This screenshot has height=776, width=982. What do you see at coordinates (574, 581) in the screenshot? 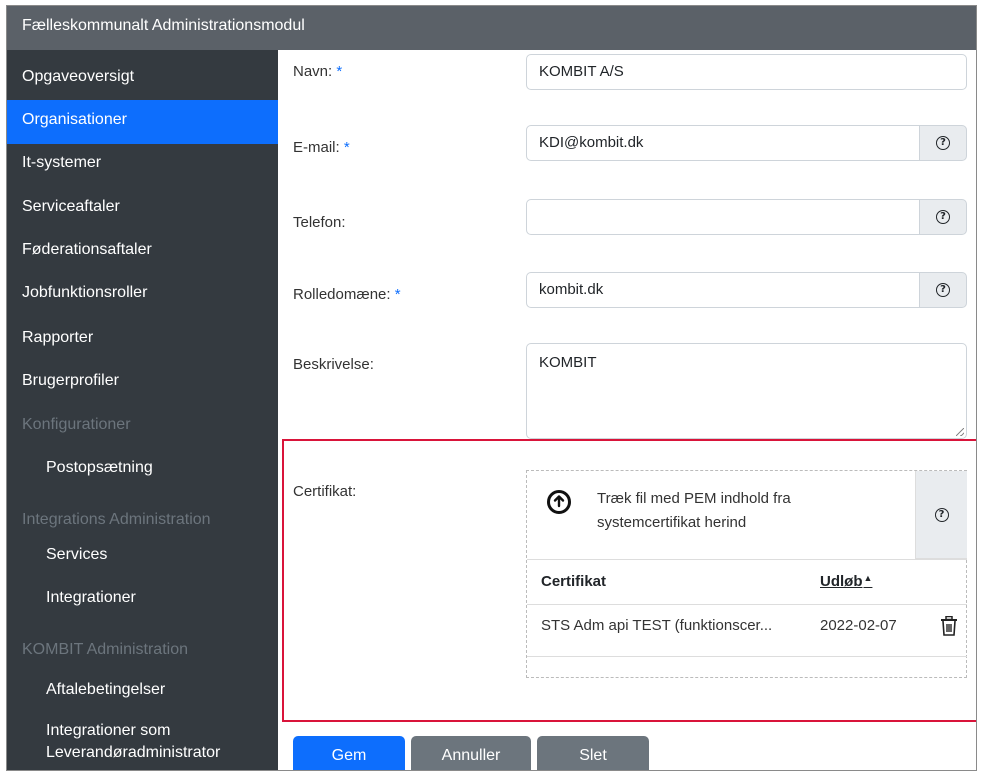
I see `column-header-certificate: Certifikat` at bounding box center [574, 581].